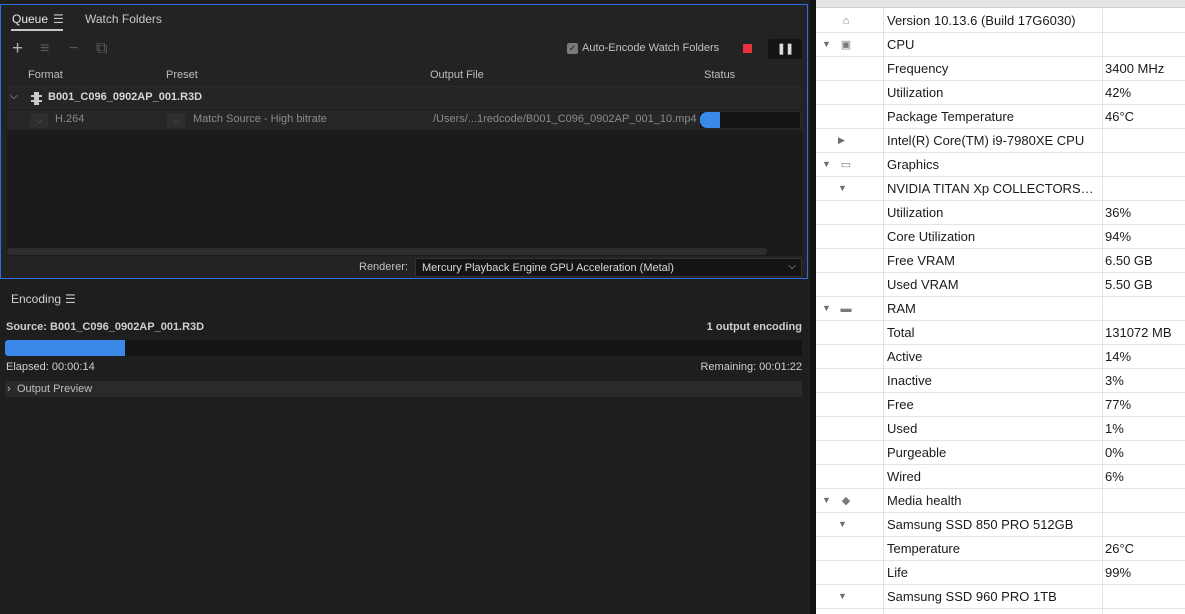 The image size is (1185, 614). What do you see at coordinates (50, 367) in the screenshot?
I see `elapsed-time: Elapsed: 00:00:14` at bounding box center [50, 367].